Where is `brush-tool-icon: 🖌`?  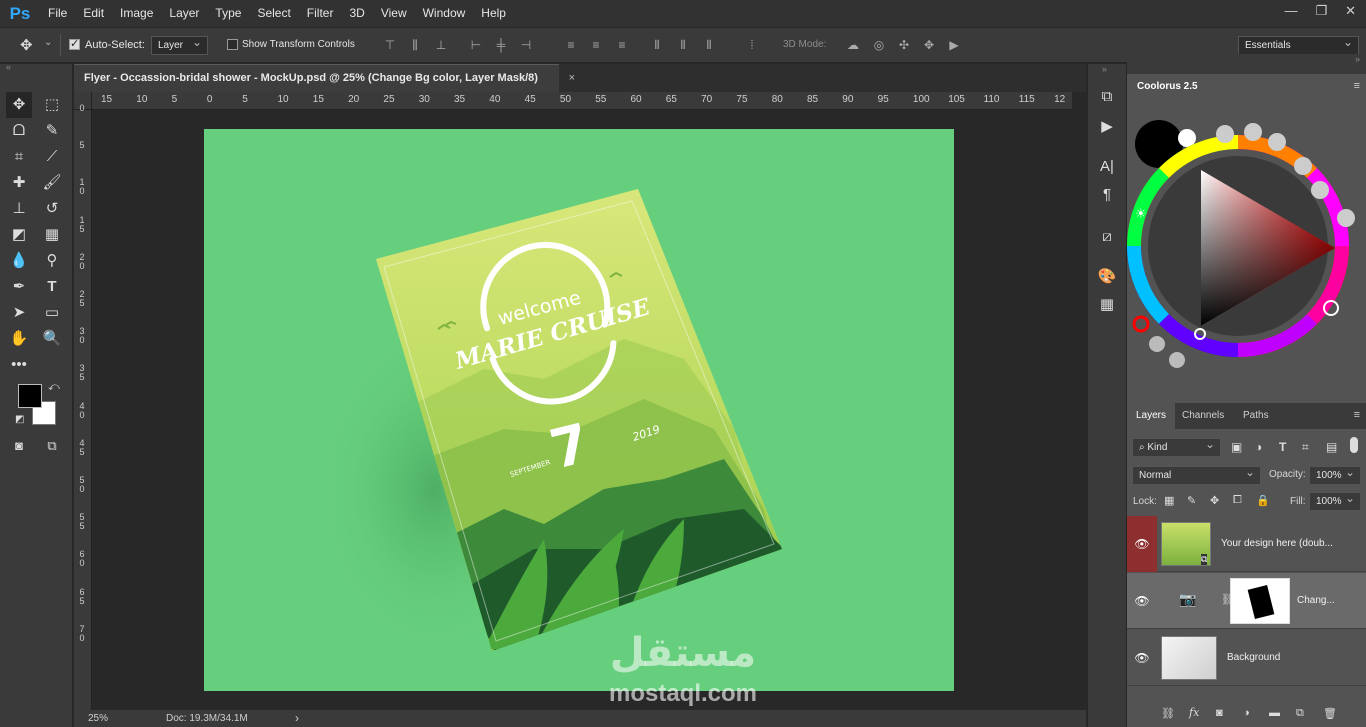 brush-tool-icon: 🖌 is located at coordinates (52, 183).